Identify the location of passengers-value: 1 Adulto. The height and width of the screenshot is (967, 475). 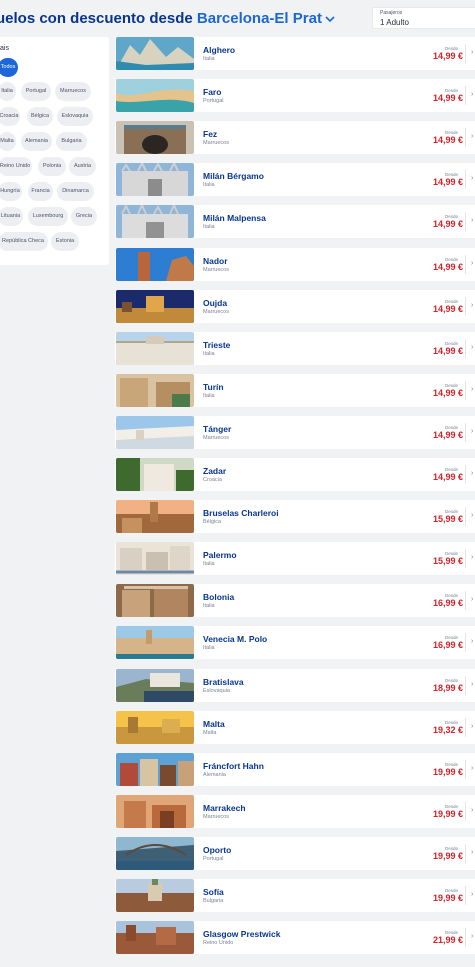
(394, 22).